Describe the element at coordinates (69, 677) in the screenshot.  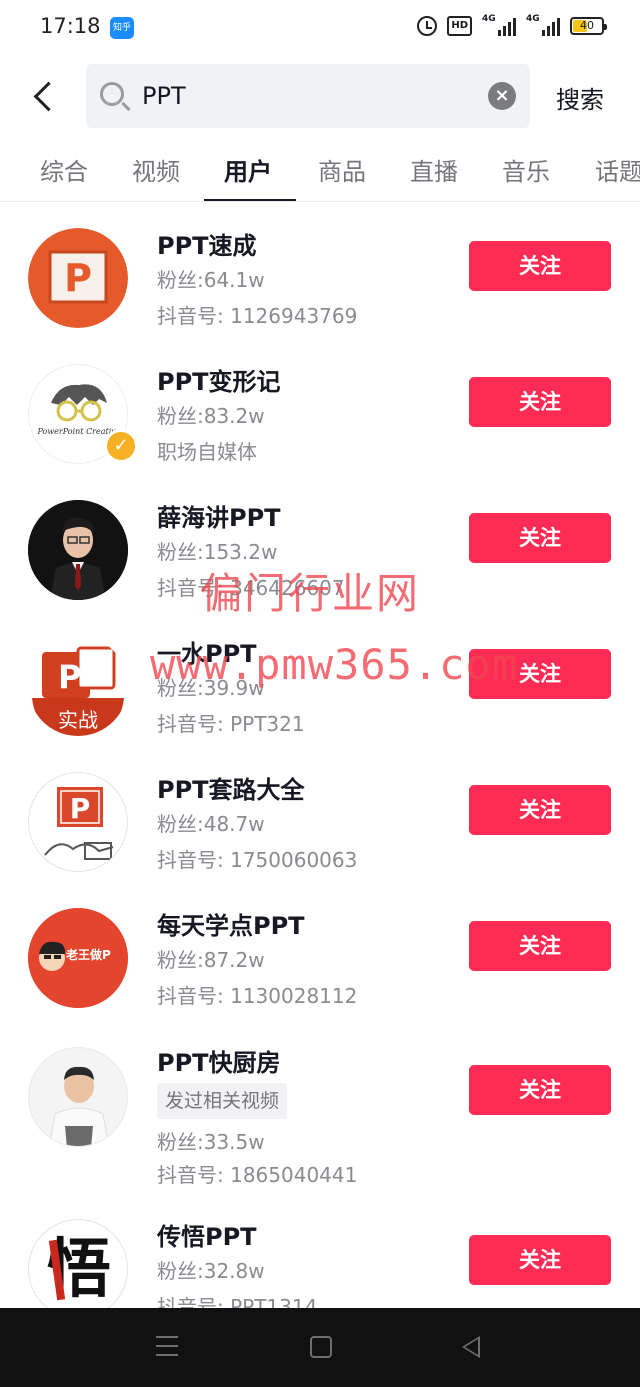
I see `svg-text: P` at that location.